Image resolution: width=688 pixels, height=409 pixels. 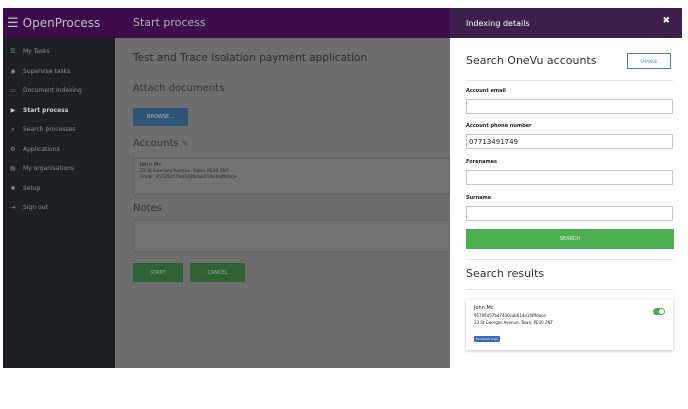 I want to click on brand: ☰ OpenProcess, so click(x=59, y=23).